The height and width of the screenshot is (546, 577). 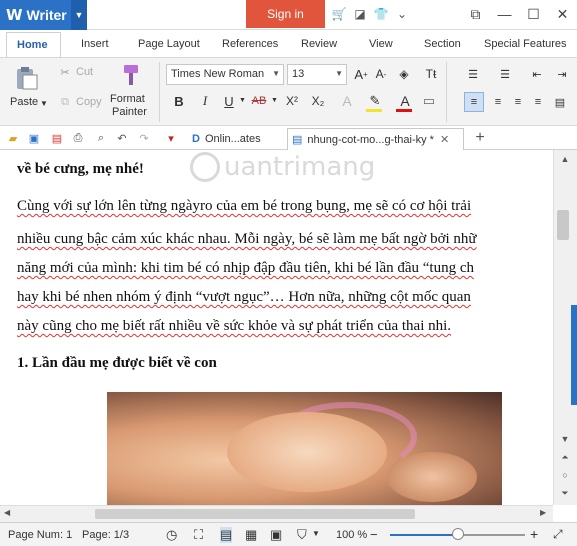 What do you see at coordinates (144, 138) in the screenshot?
I see `redo-icon: ↷` at bounding box center [144, 138].